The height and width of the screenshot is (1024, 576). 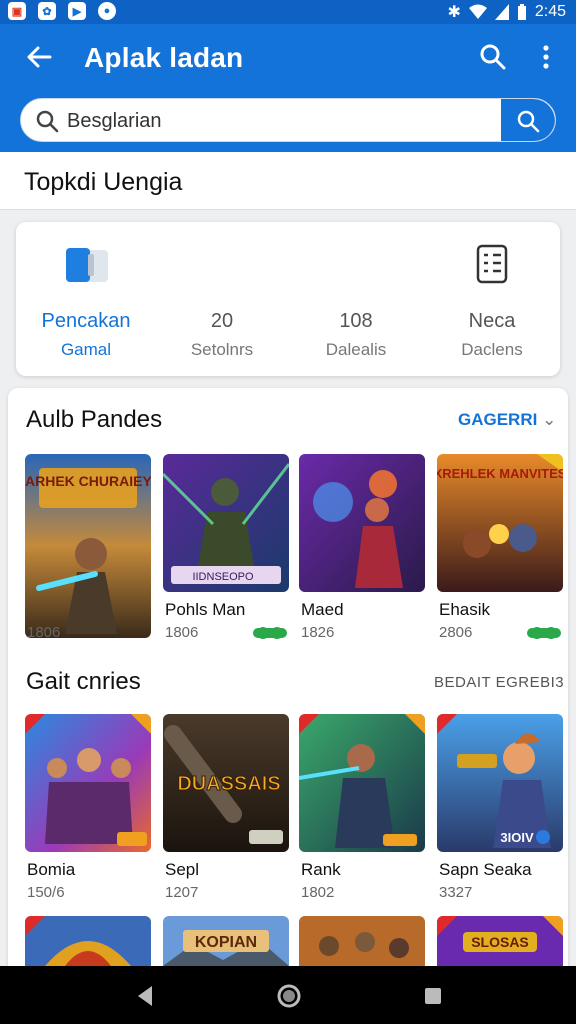 What do you see at coordinates (550, 11) in the screenshot?
I see `status-time: 2:45` at bounding box center [550, 11].